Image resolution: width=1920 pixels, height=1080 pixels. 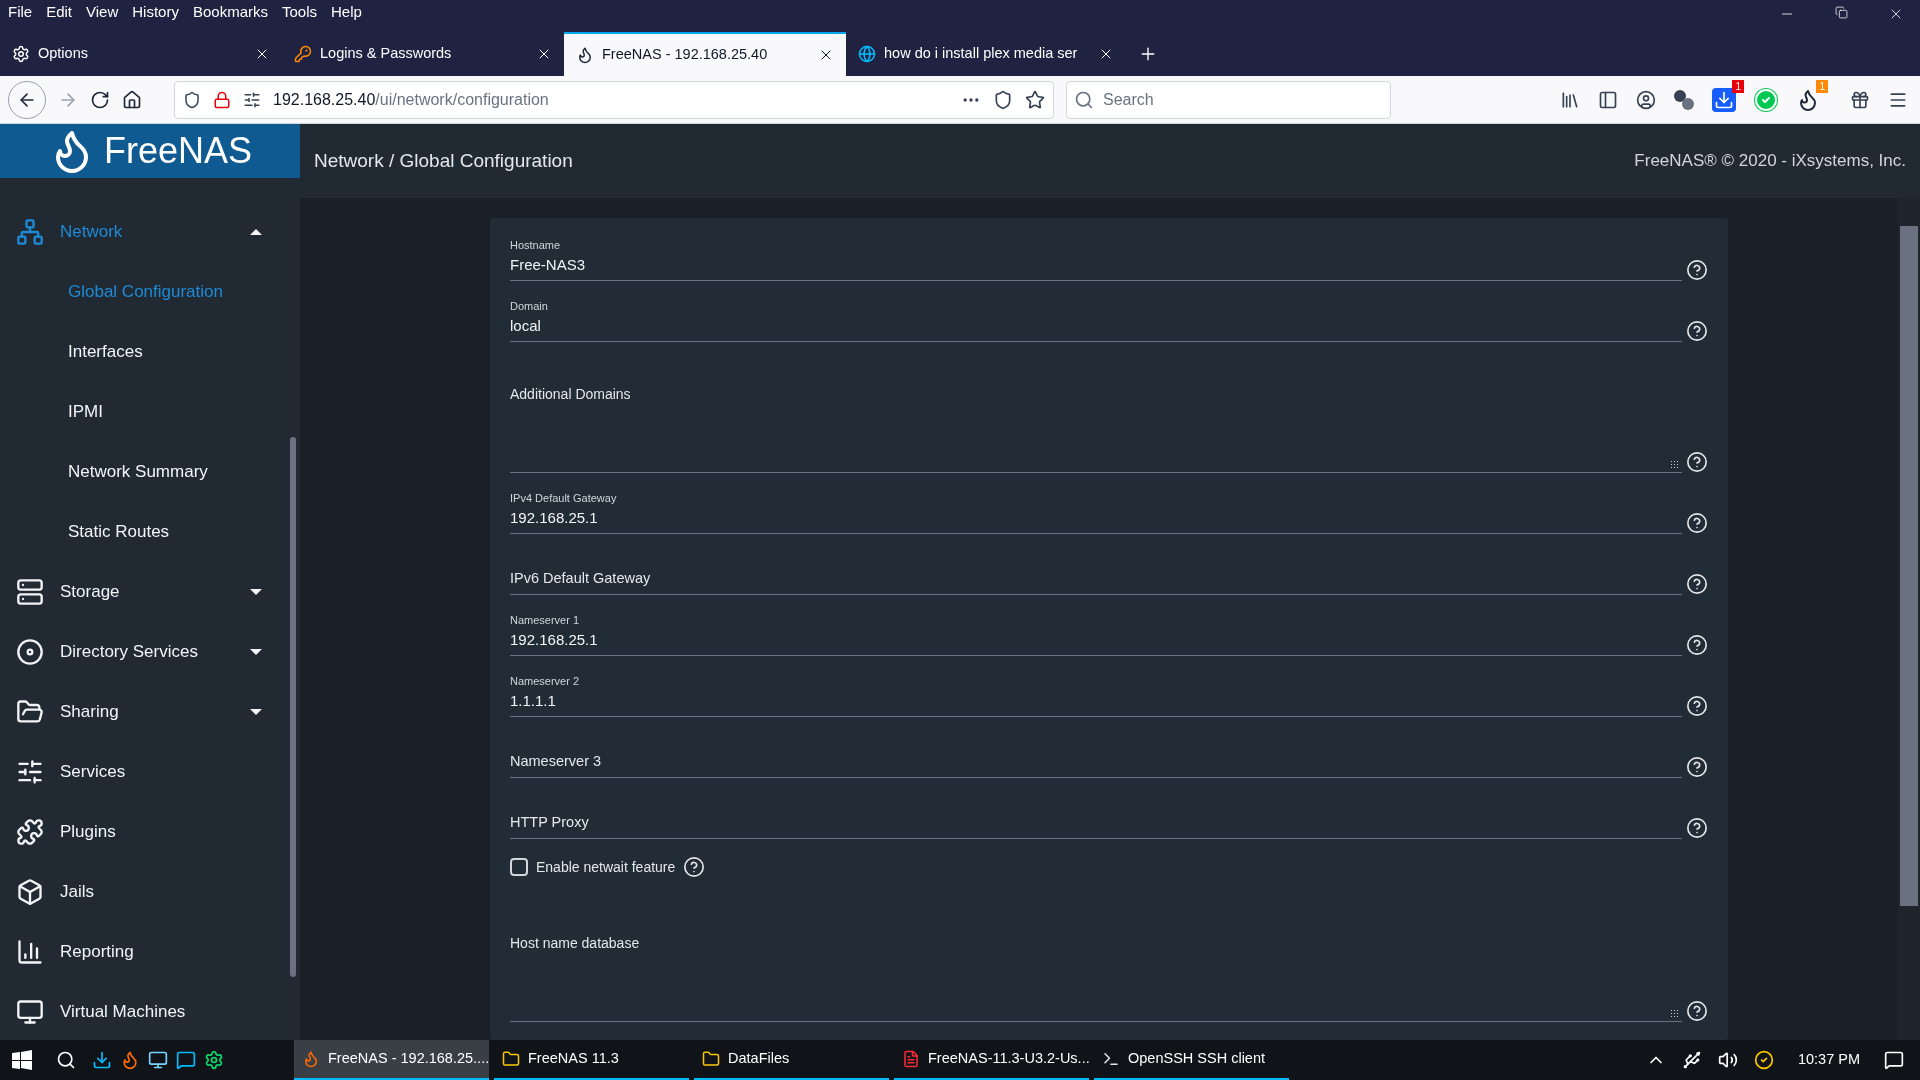 I want to click on breadcrumb: Network / Global Configuration, so click(x=443, y=160).